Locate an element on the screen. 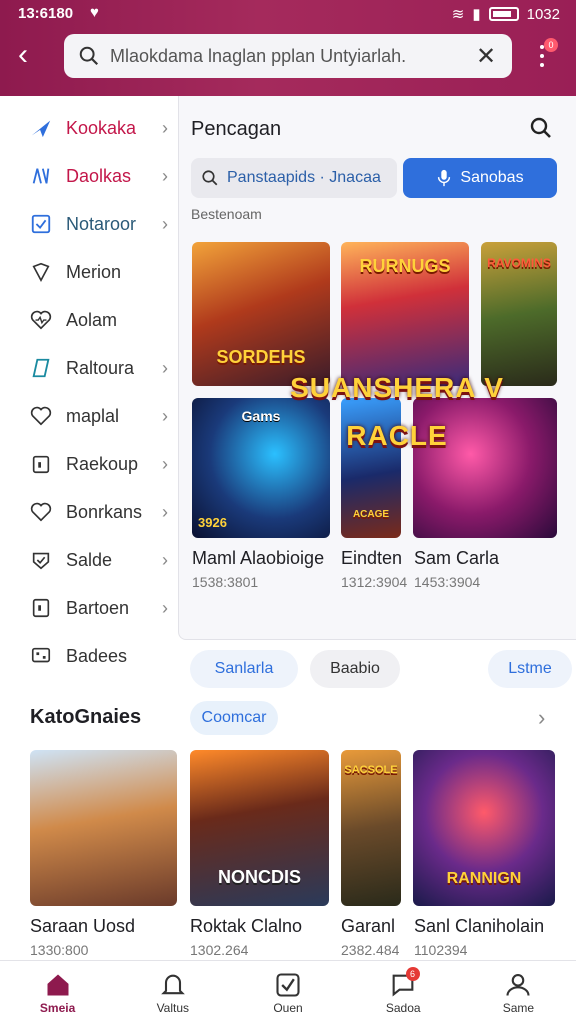 Image resolution: width=576 pixels, height=1024 pixels. sidebar-item-label: Aolam is located at coordinates (92, 319).